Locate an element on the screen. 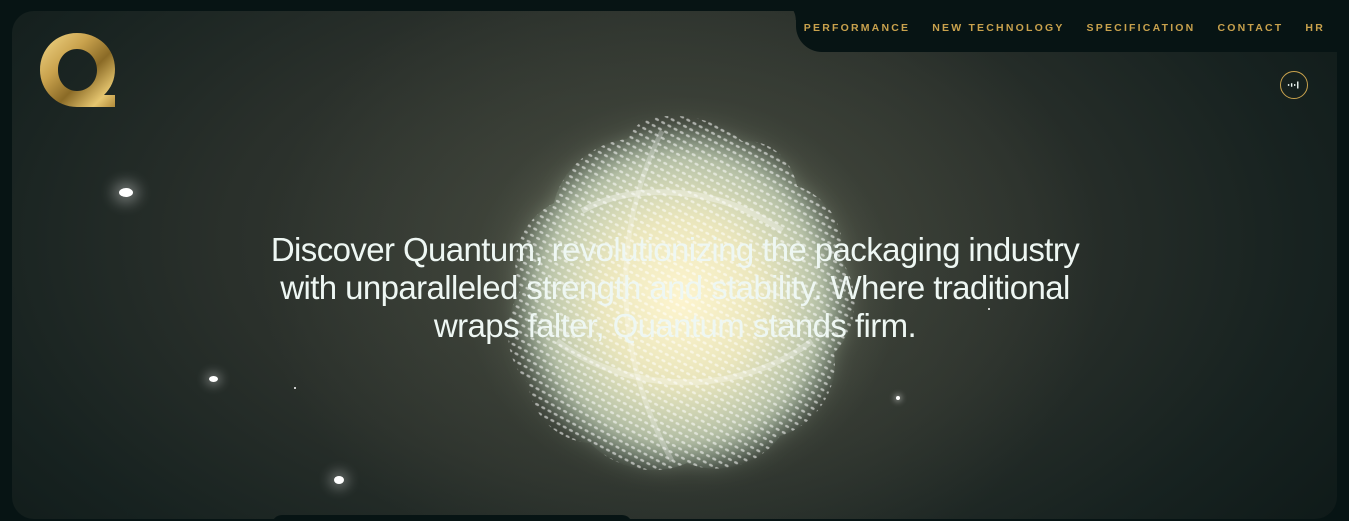  nav-link-contact: CONTACT is located at coordinates (1250, 28).